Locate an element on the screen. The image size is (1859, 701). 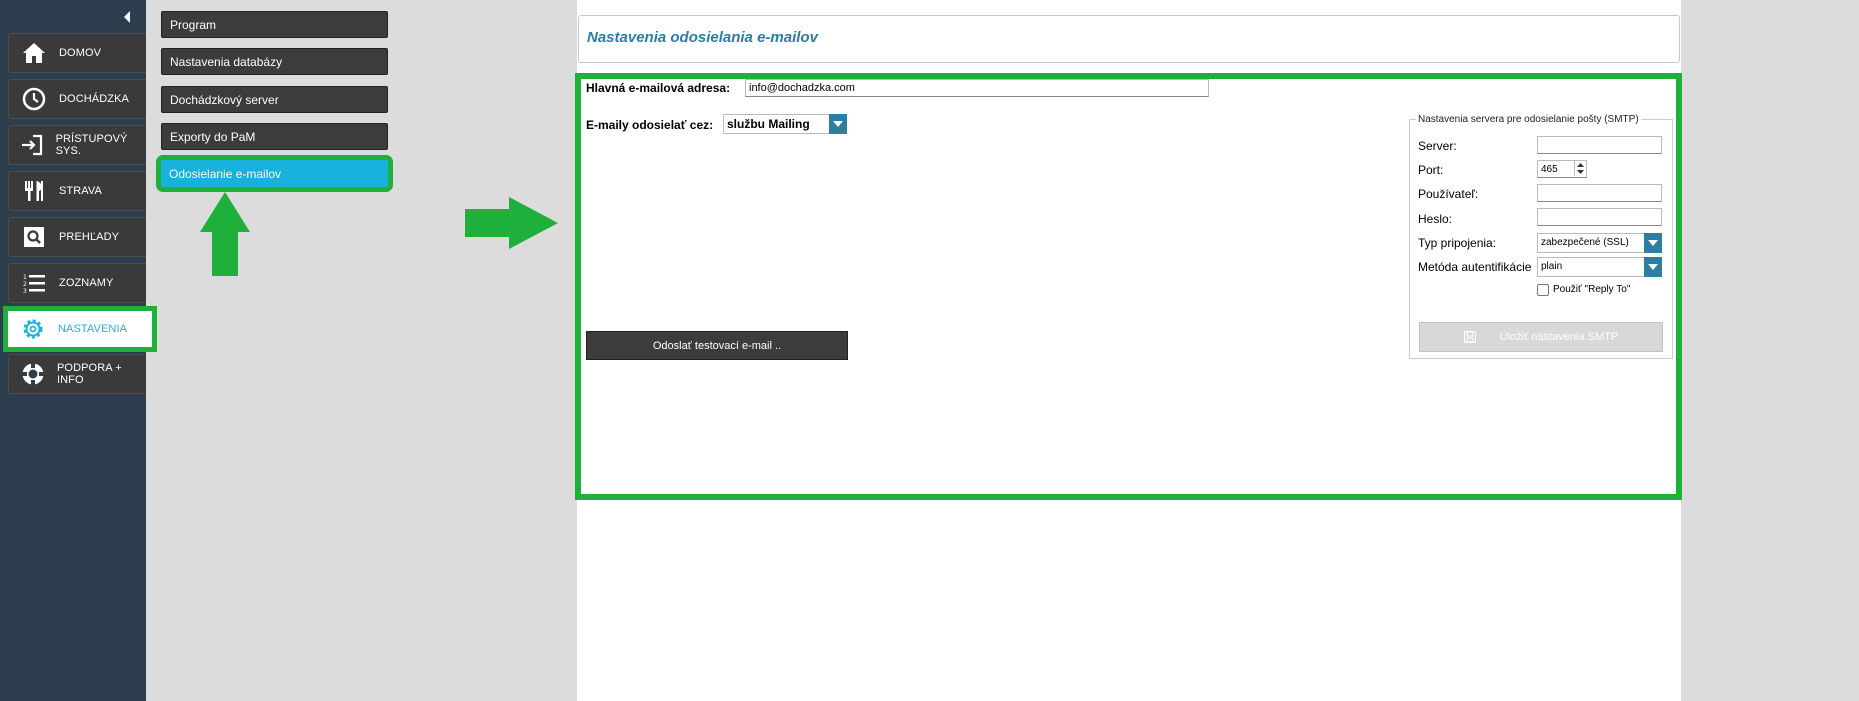
submenu-item-odosielanie-e-mailov: Odosielanie e-mailov is located at coordinates (274, 173).